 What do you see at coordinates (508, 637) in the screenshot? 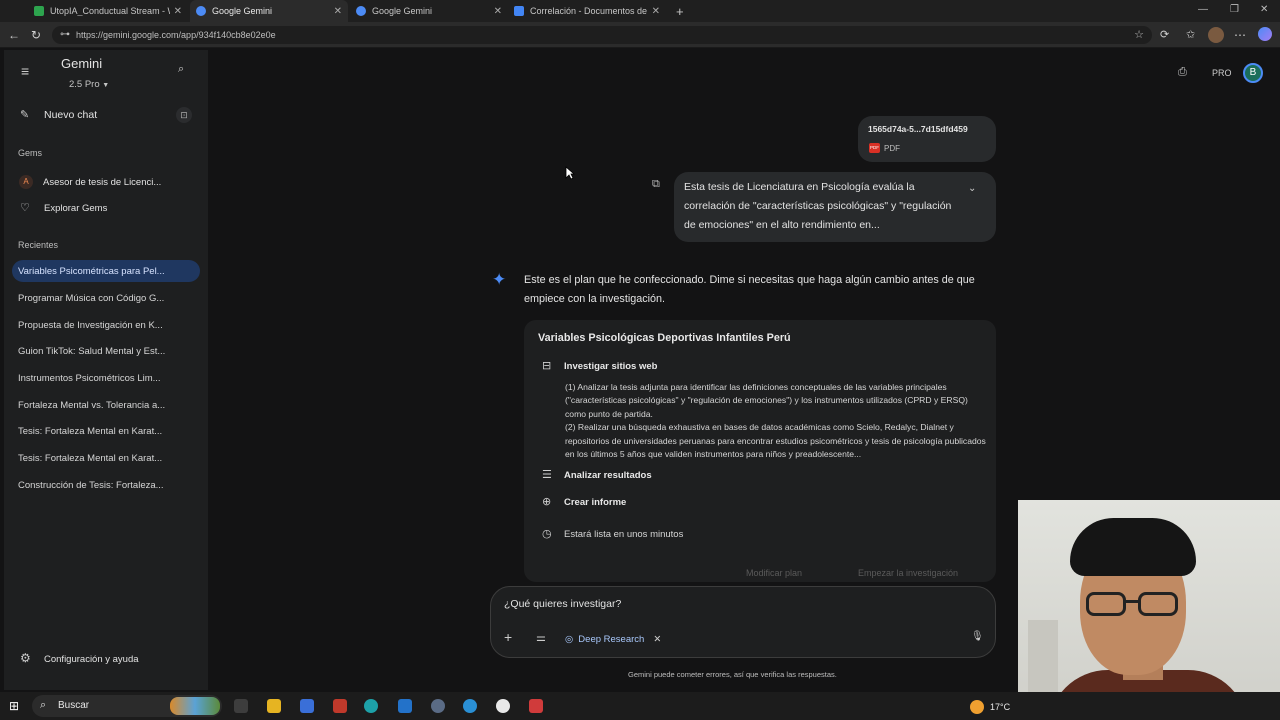
I see `add-attachment-icon: +` at bounding box center [508, 637].